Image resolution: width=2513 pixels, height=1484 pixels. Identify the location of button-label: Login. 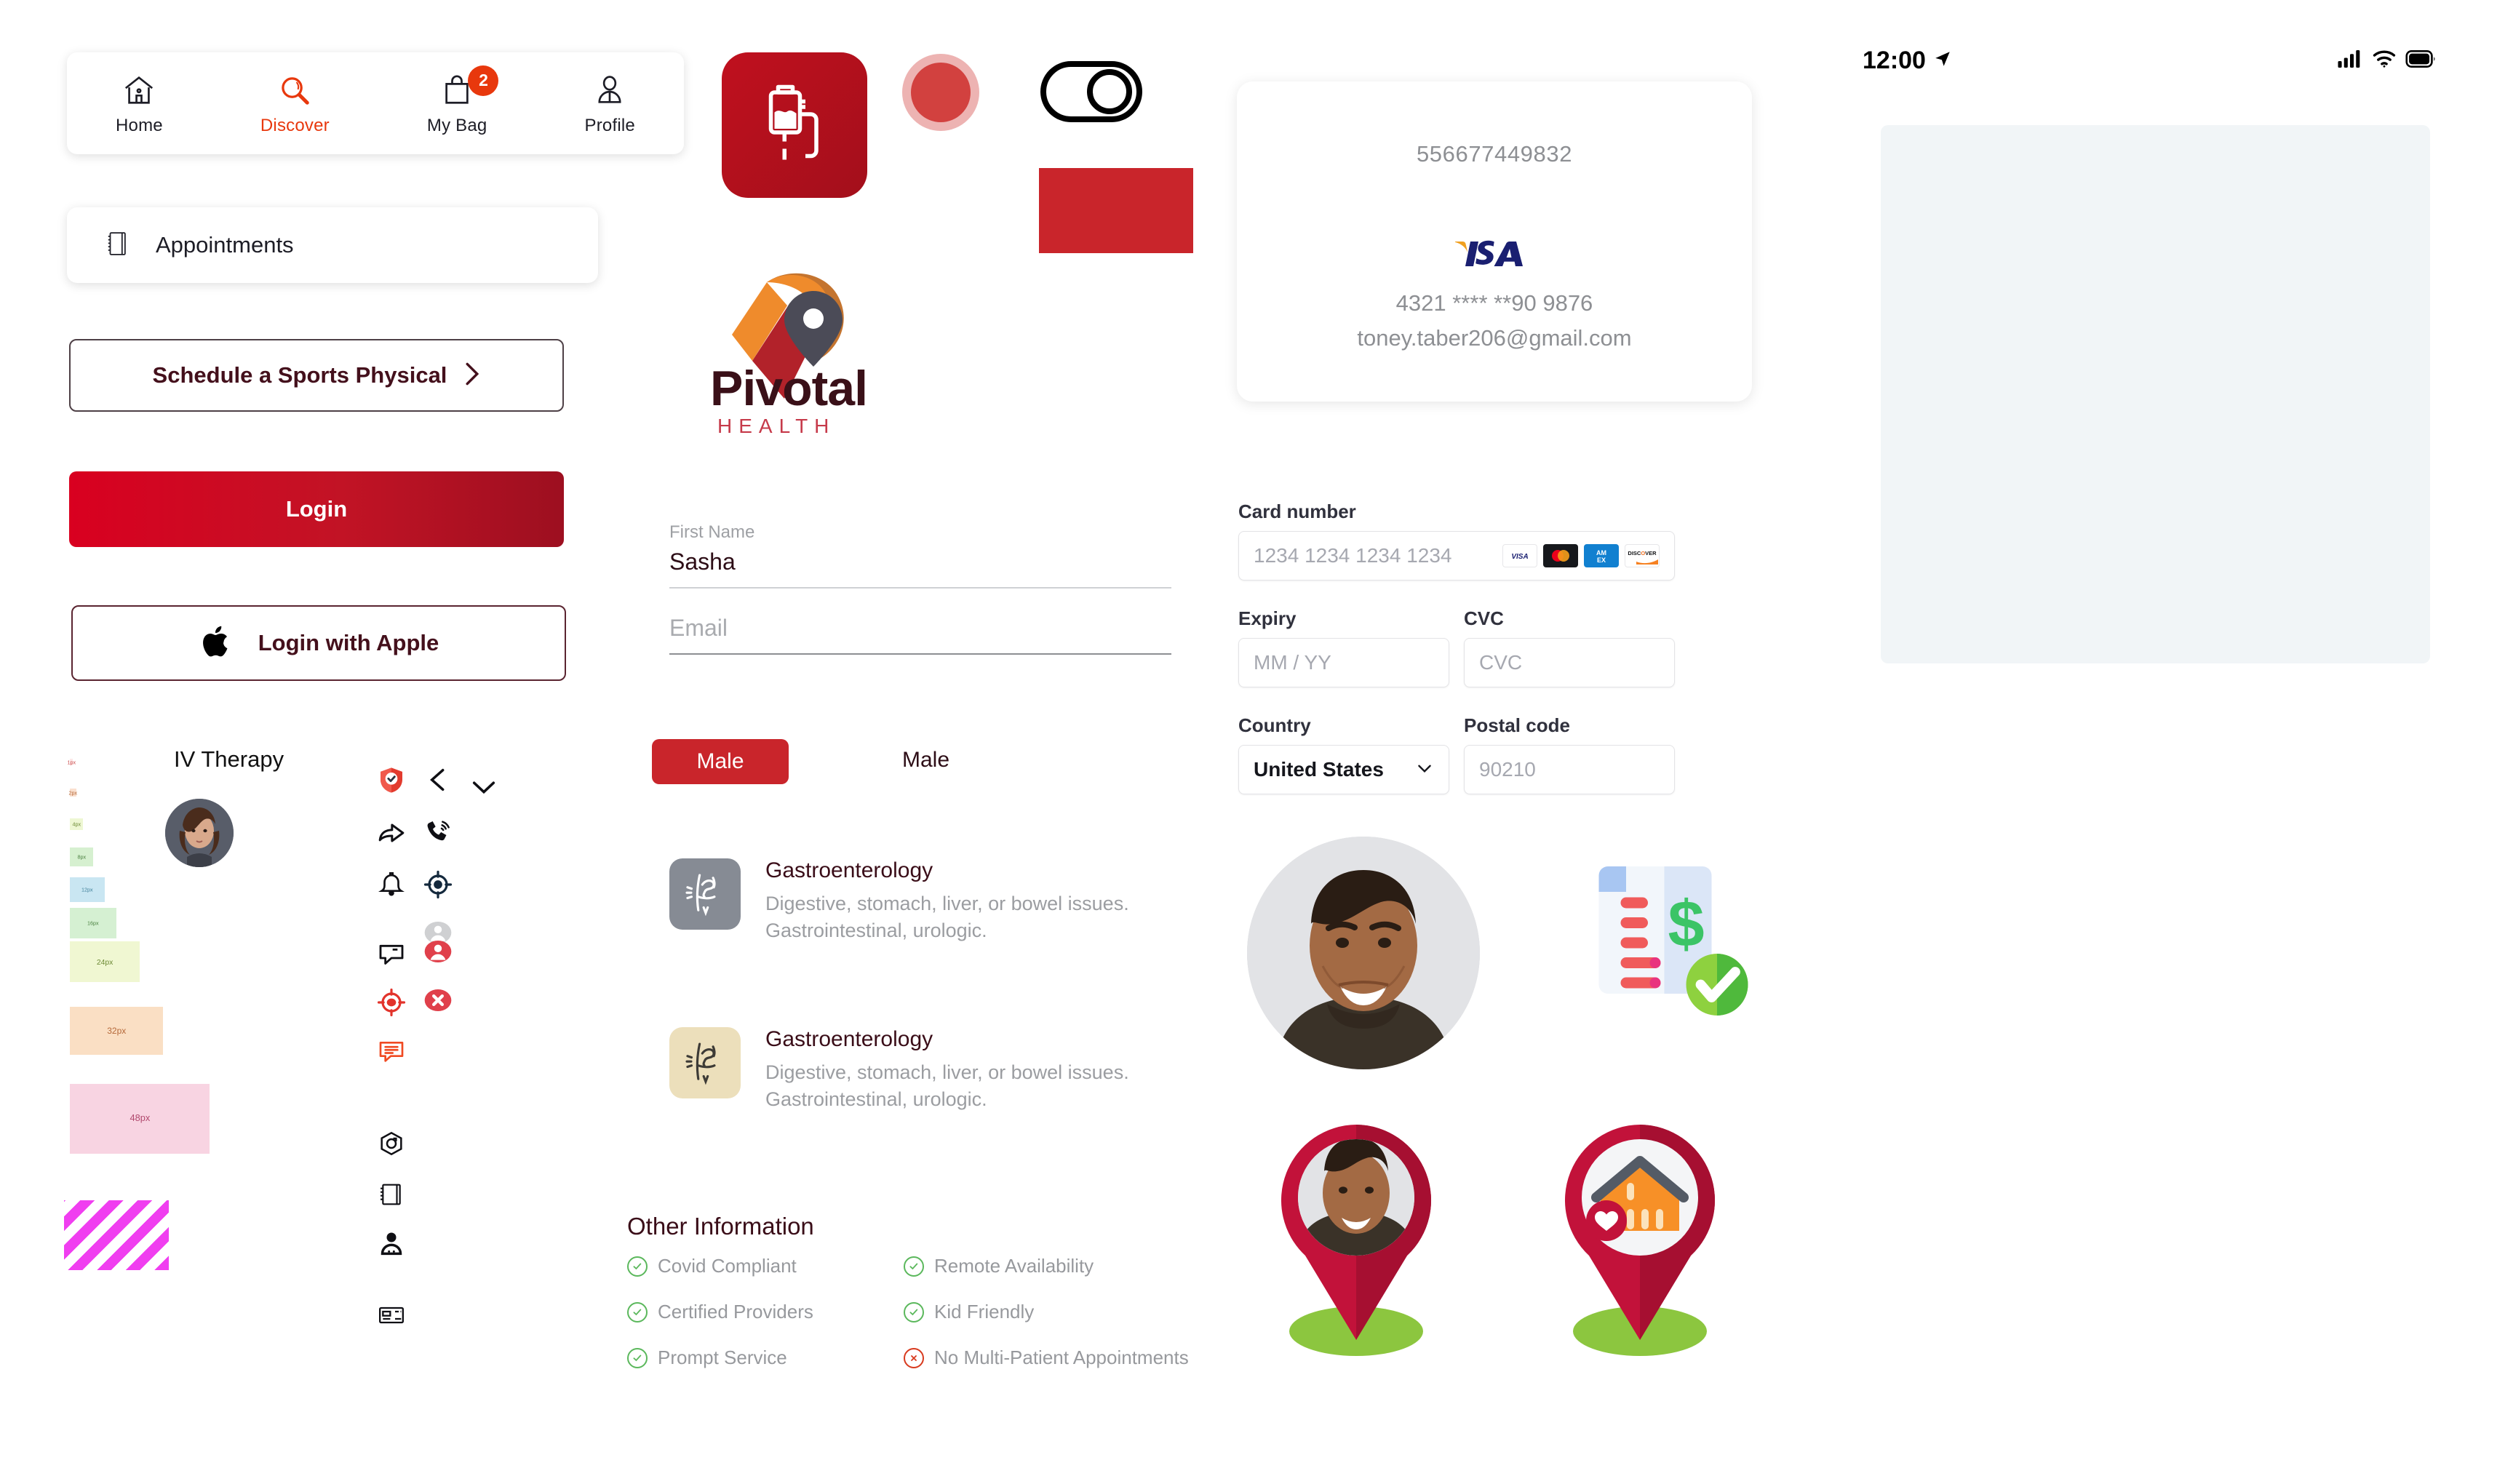
(316, 509).